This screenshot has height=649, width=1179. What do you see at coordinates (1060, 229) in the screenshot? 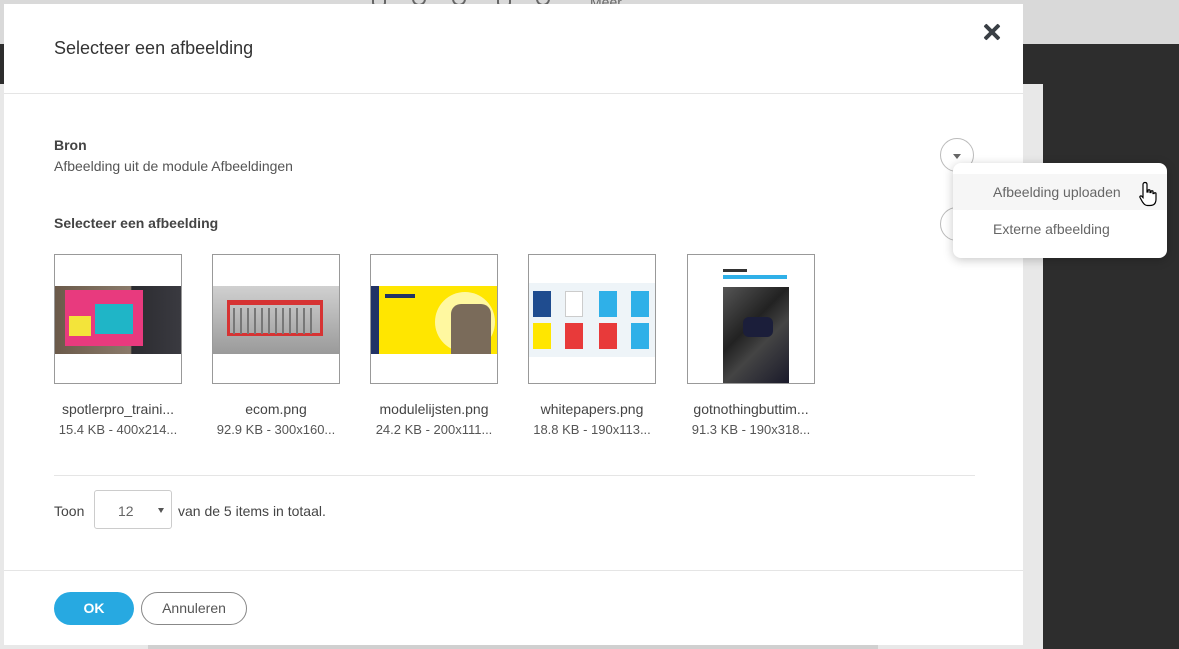
I see `menu-item-external-image: Externe afbeelding` at bounding box center [1060, 229].